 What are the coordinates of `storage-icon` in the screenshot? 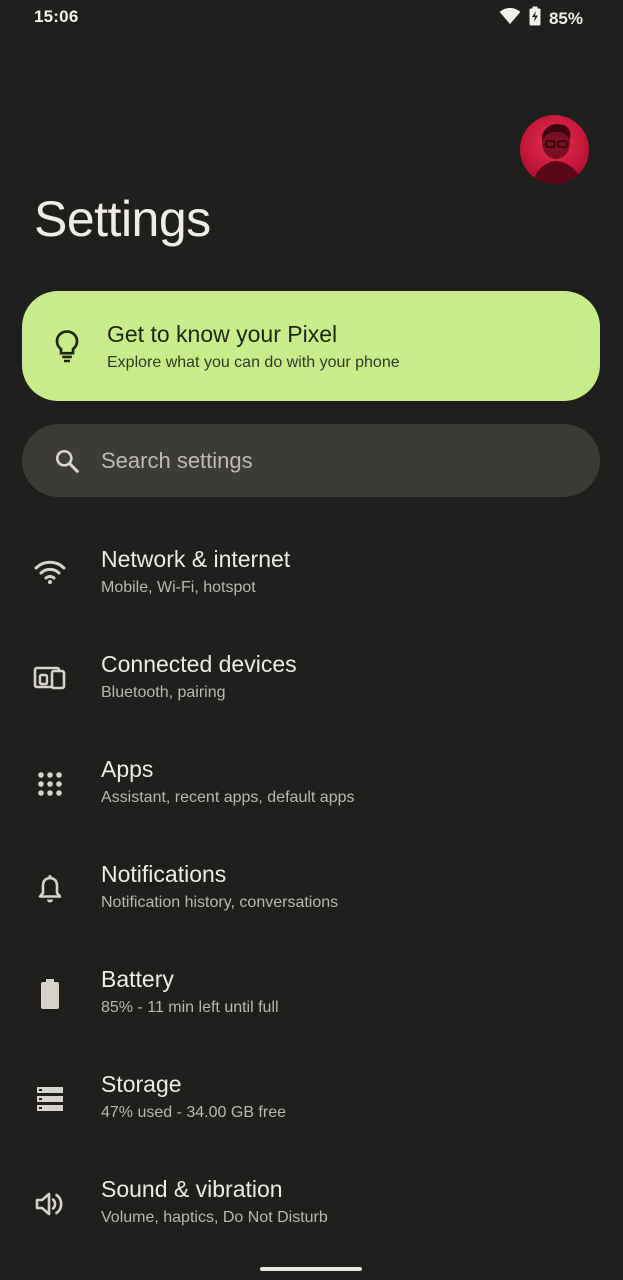 It's located at (50, 1099).